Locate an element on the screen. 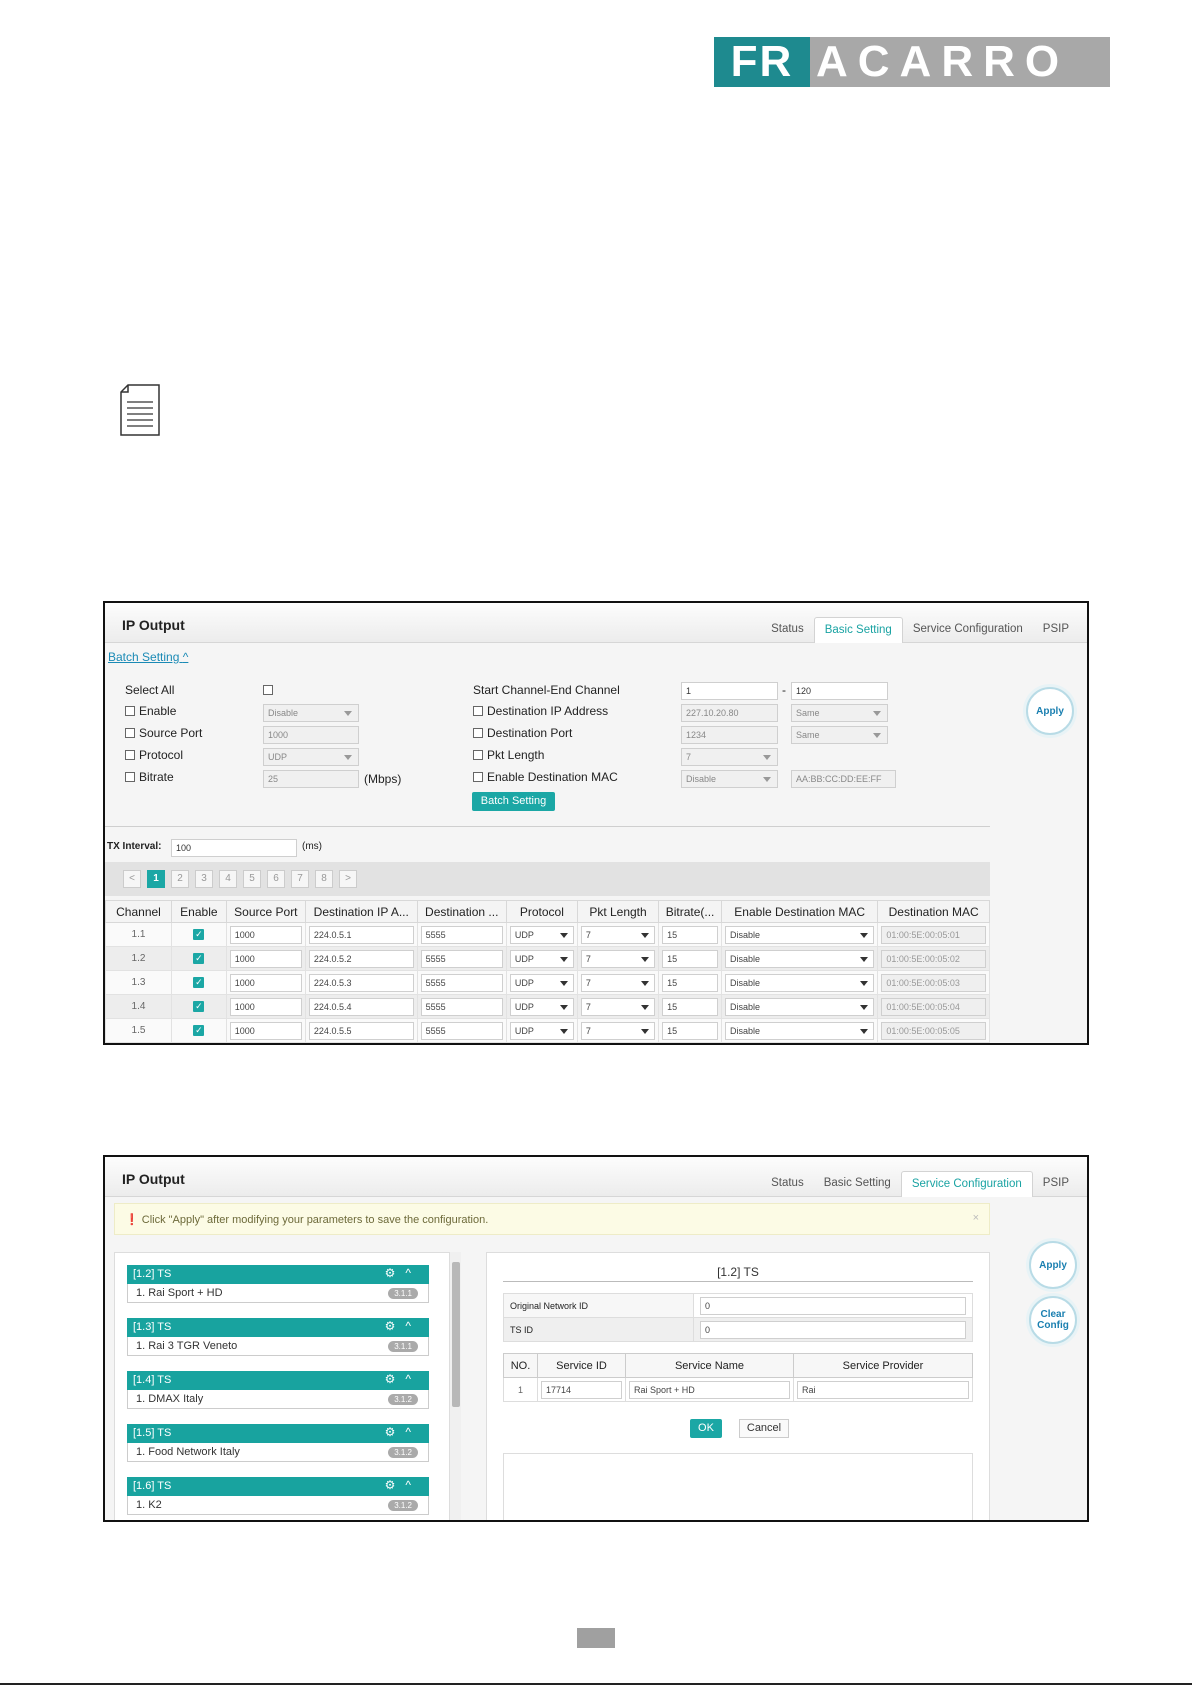 Image resolution: width=1192 pixels, height=1685 pixels. source-port-checkbox is located at coordinates (130, 733).